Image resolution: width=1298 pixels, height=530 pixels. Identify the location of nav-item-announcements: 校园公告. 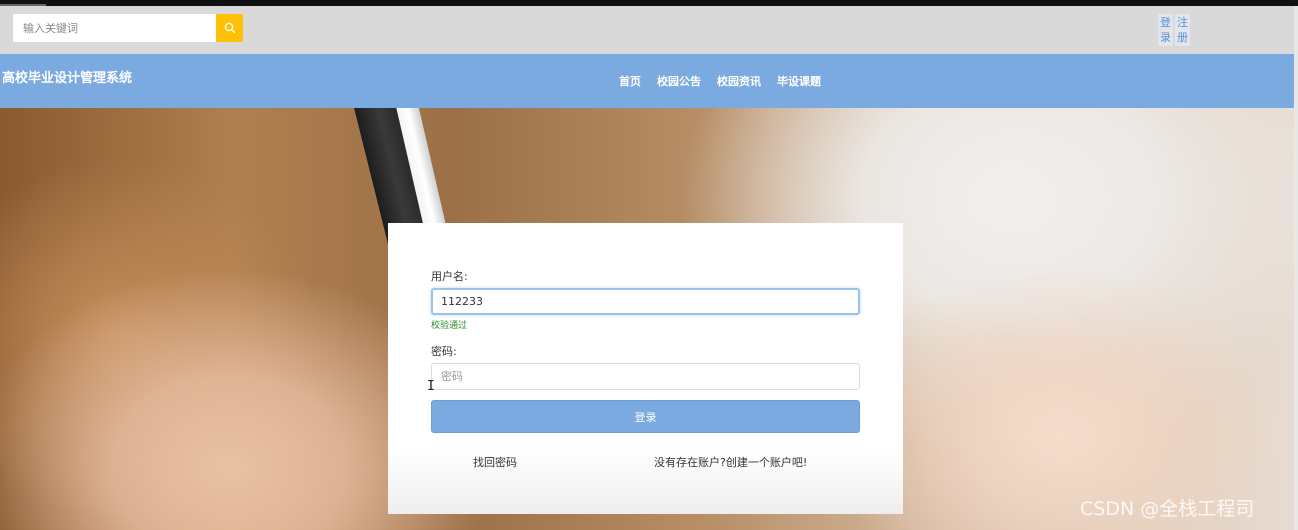
(679, 81).